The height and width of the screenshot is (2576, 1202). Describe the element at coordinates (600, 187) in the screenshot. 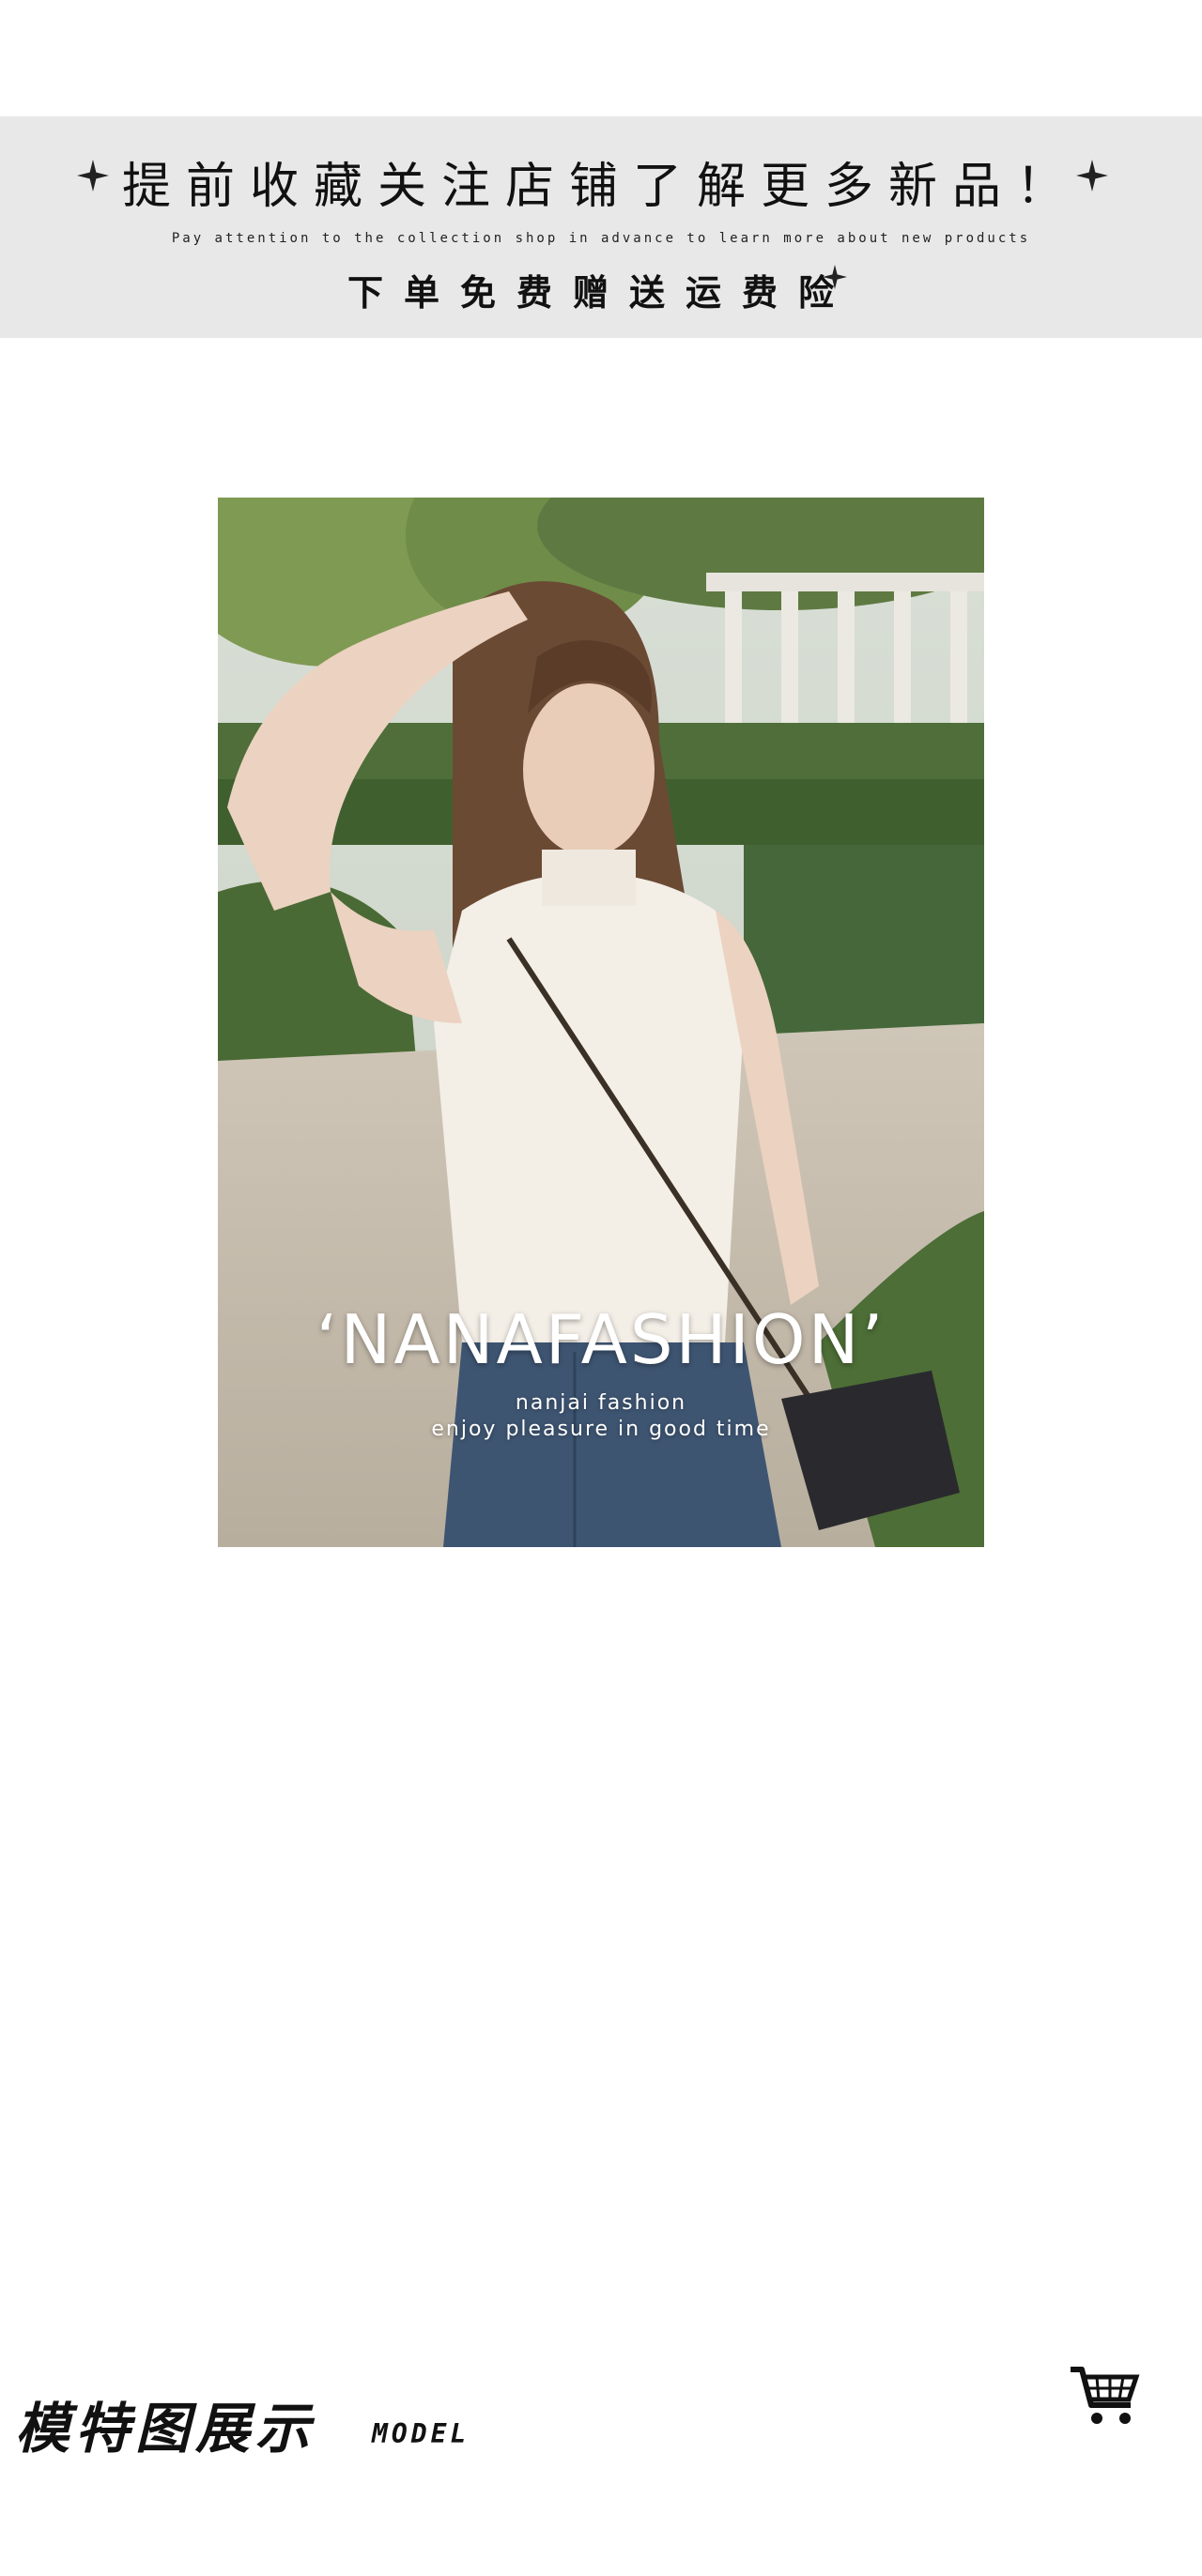

I see `banner-title: 提前收藏关注店铺了解更多新品！` at that location.